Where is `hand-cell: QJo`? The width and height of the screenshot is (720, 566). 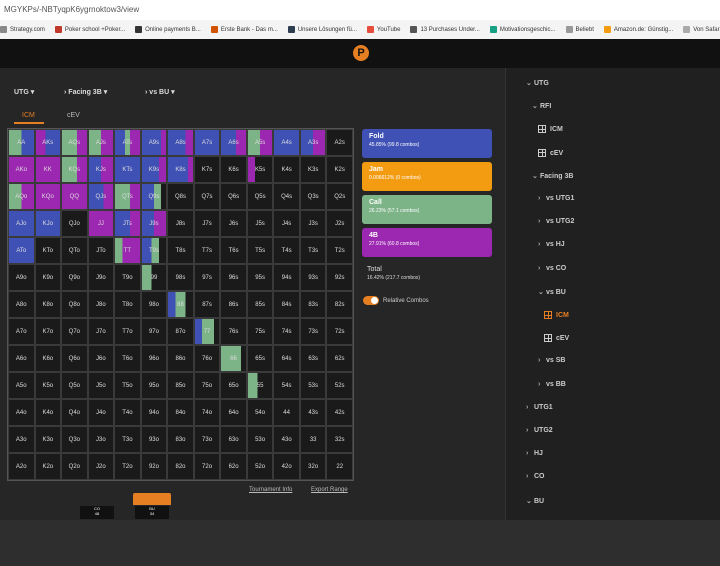 hand-cell: QJo is located at coordinates (74, 223).